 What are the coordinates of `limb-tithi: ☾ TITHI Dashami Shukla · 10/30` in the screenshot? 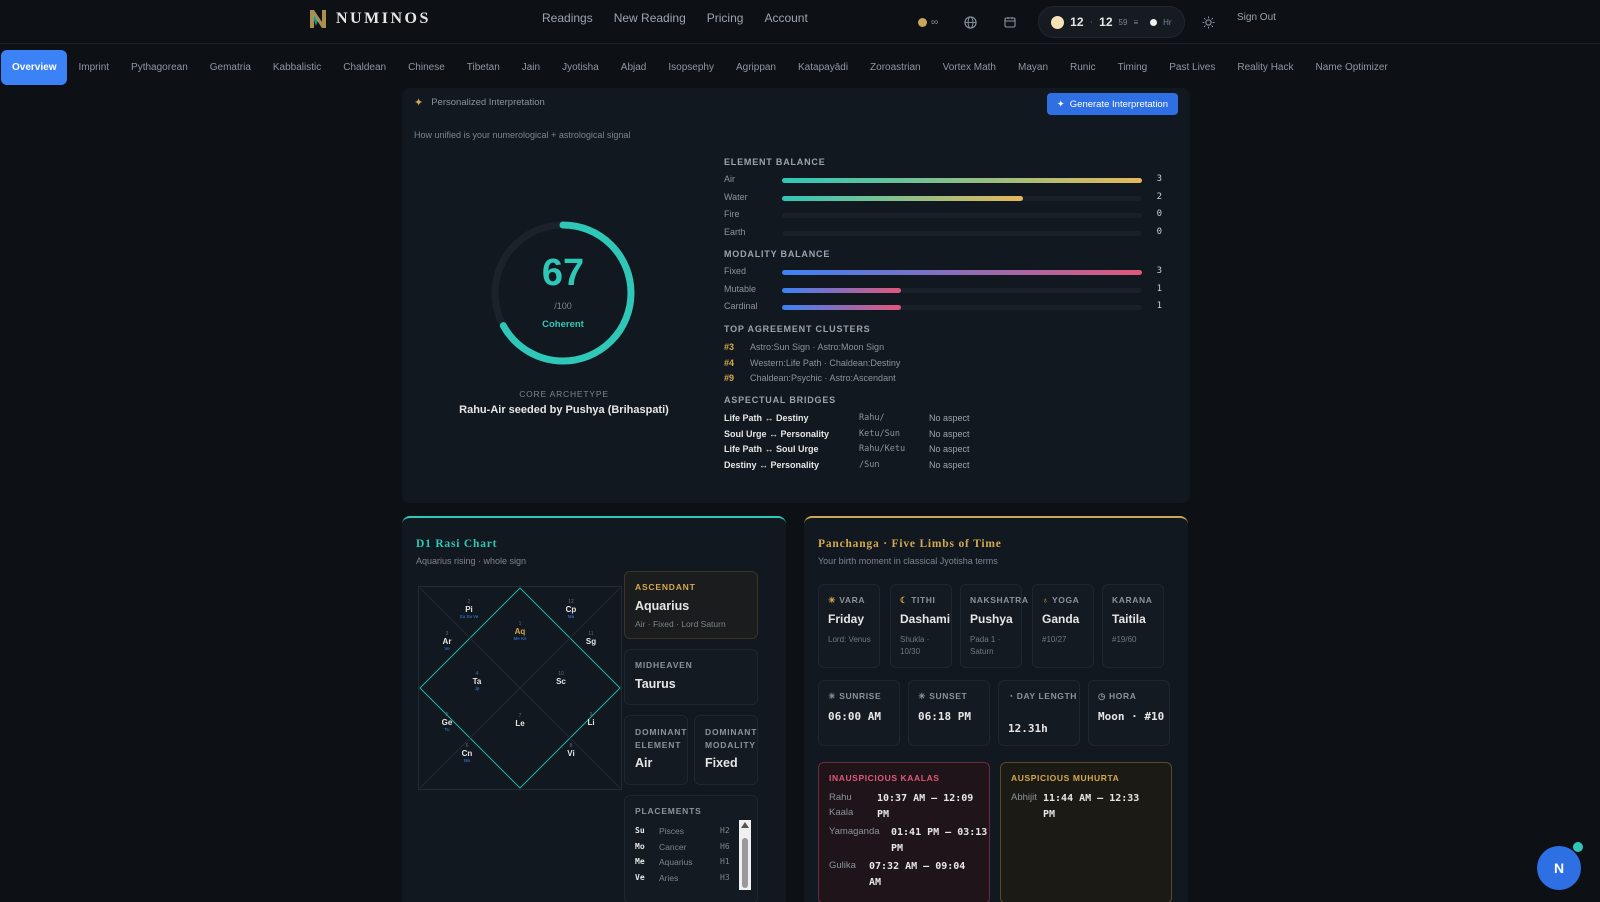 It's located at (921, 626).